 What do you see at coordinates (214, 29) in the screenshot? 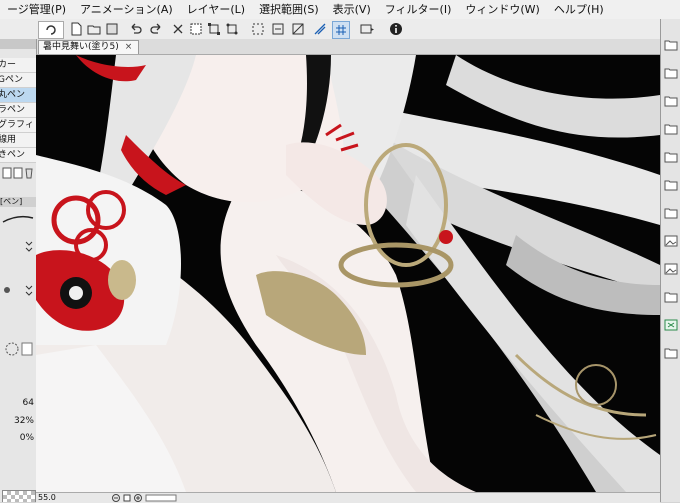
I see `scale-icon` at bounding box center [214, 29].